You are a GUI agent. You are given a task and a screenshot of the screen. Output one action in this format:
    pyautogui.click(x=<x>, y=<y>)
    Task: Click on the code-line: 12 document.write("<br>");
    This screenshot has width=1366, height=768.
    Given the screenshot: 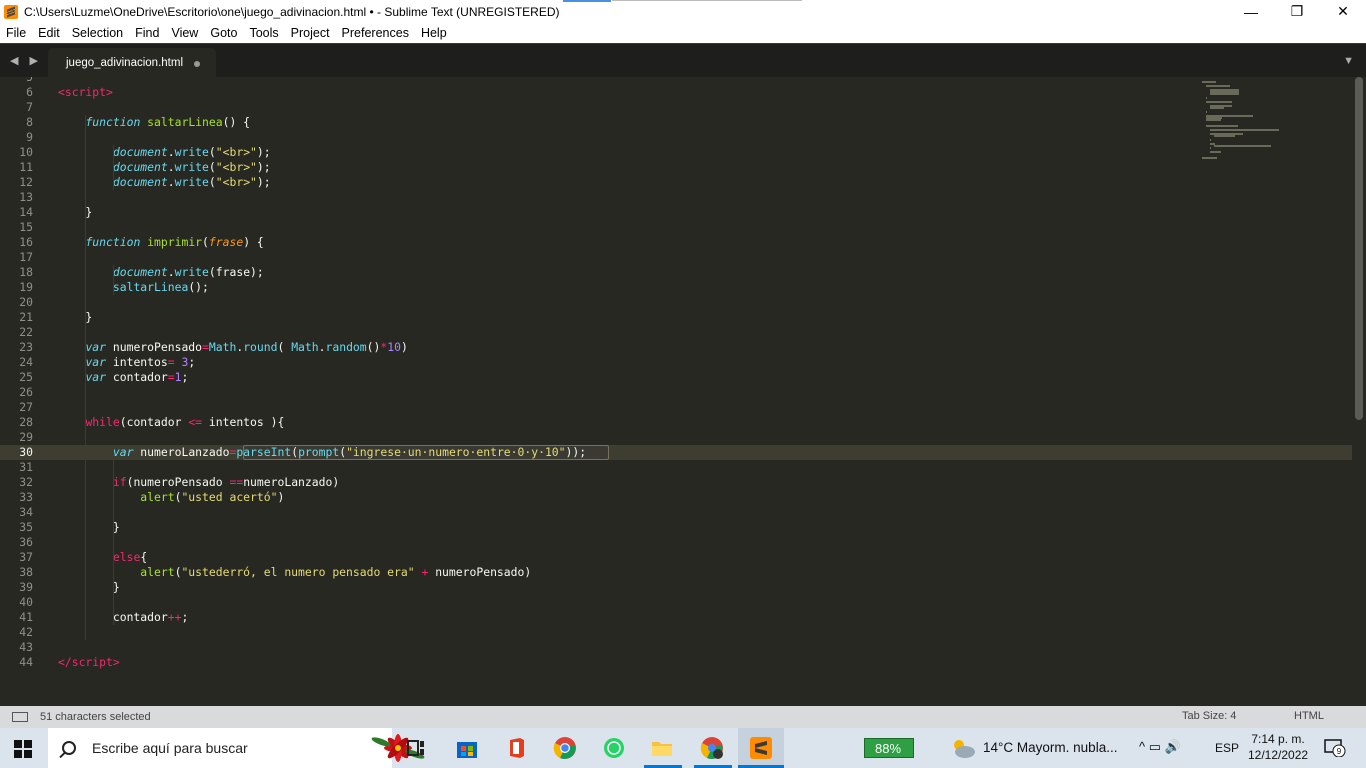 What is the action you would take?
    pyautogui.click(x=600, y=182)
    